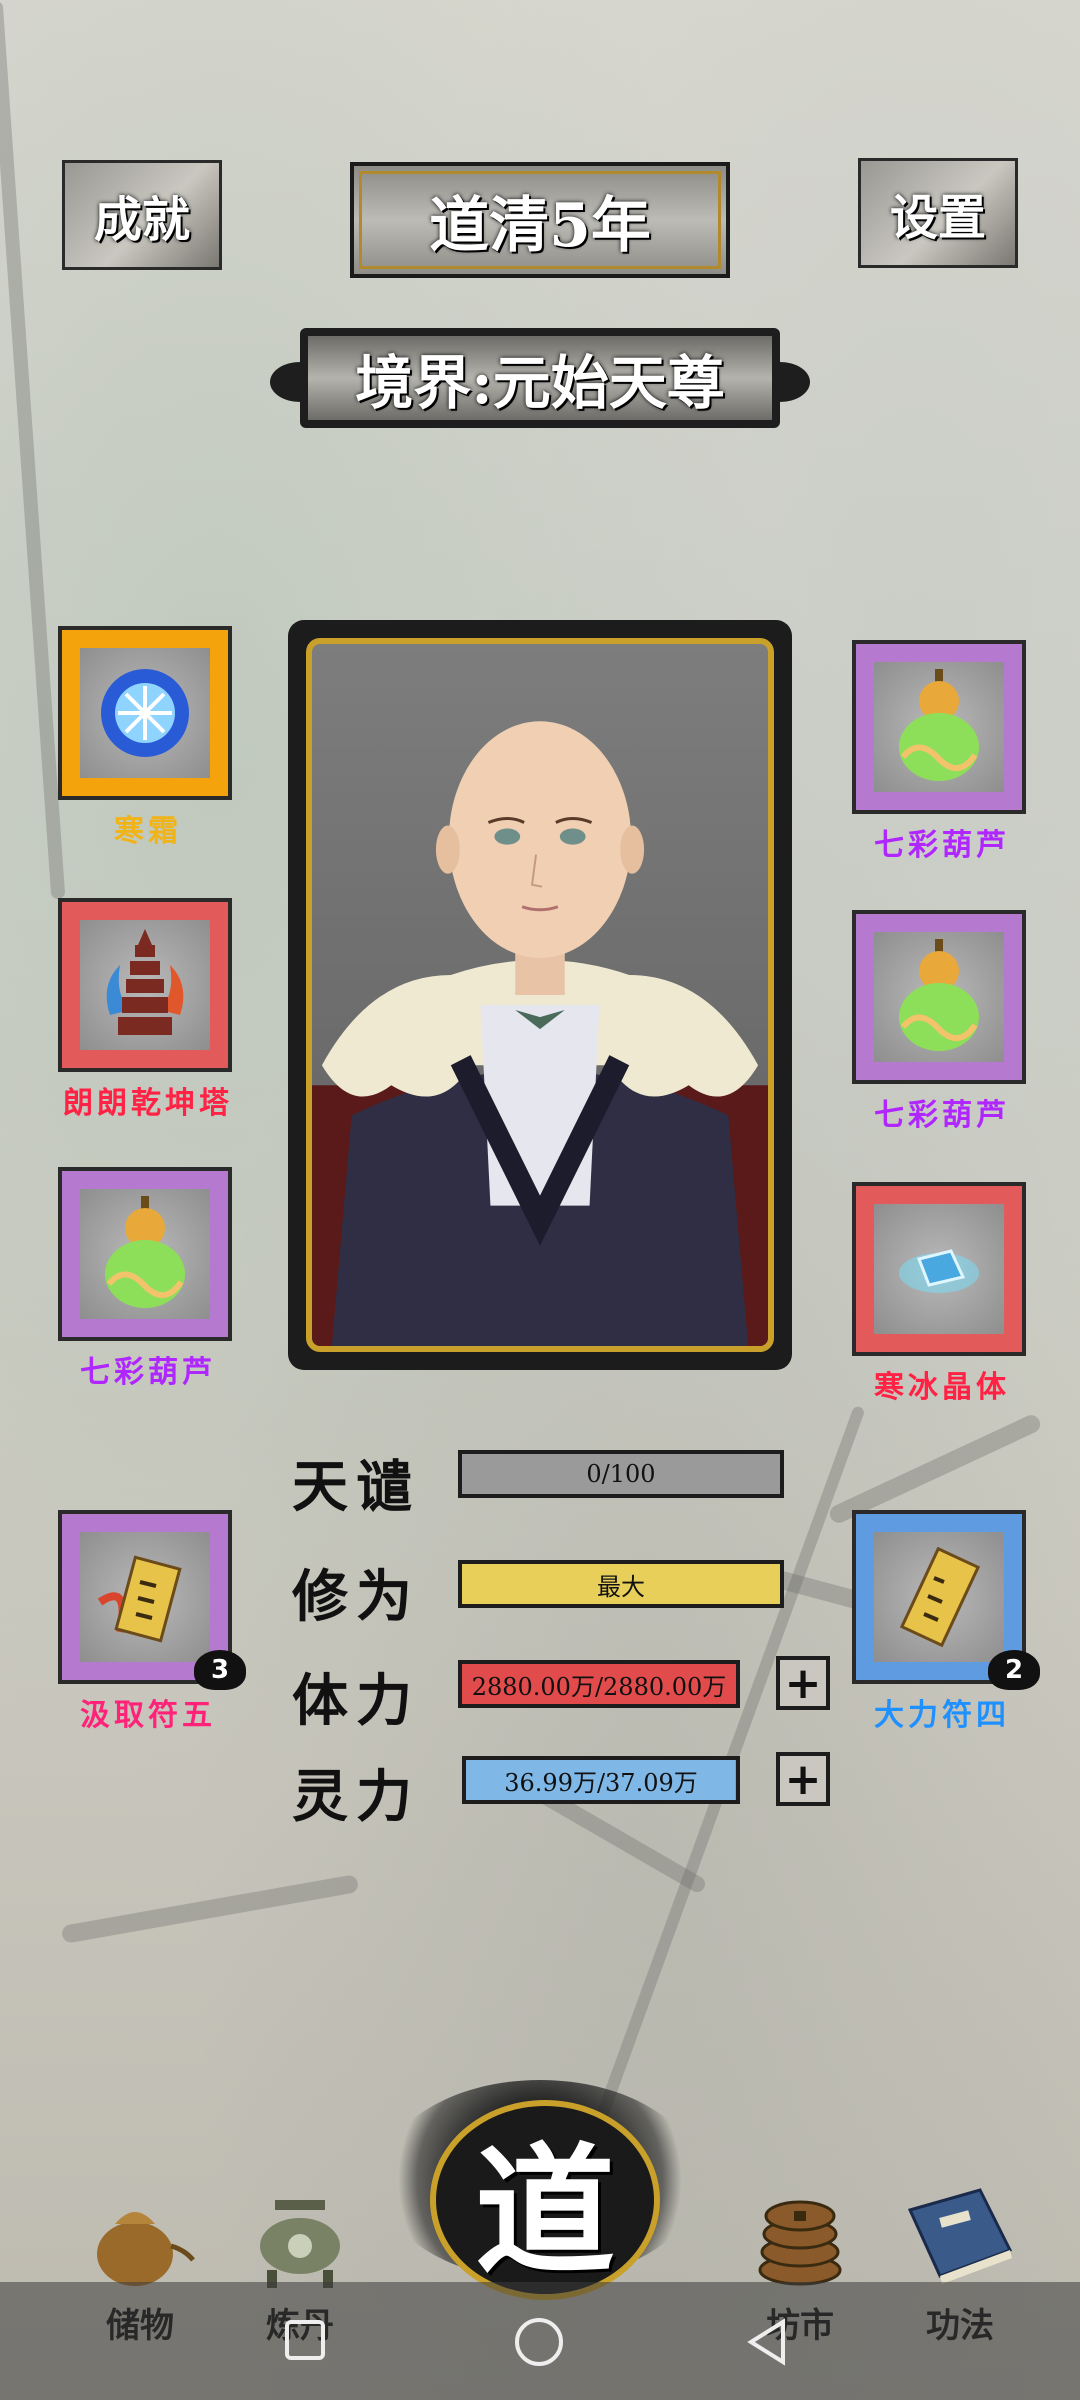  Describe the element at coordinates (148, 1715) in the screenshot. I see `item-label: 汲取符五` at that location.